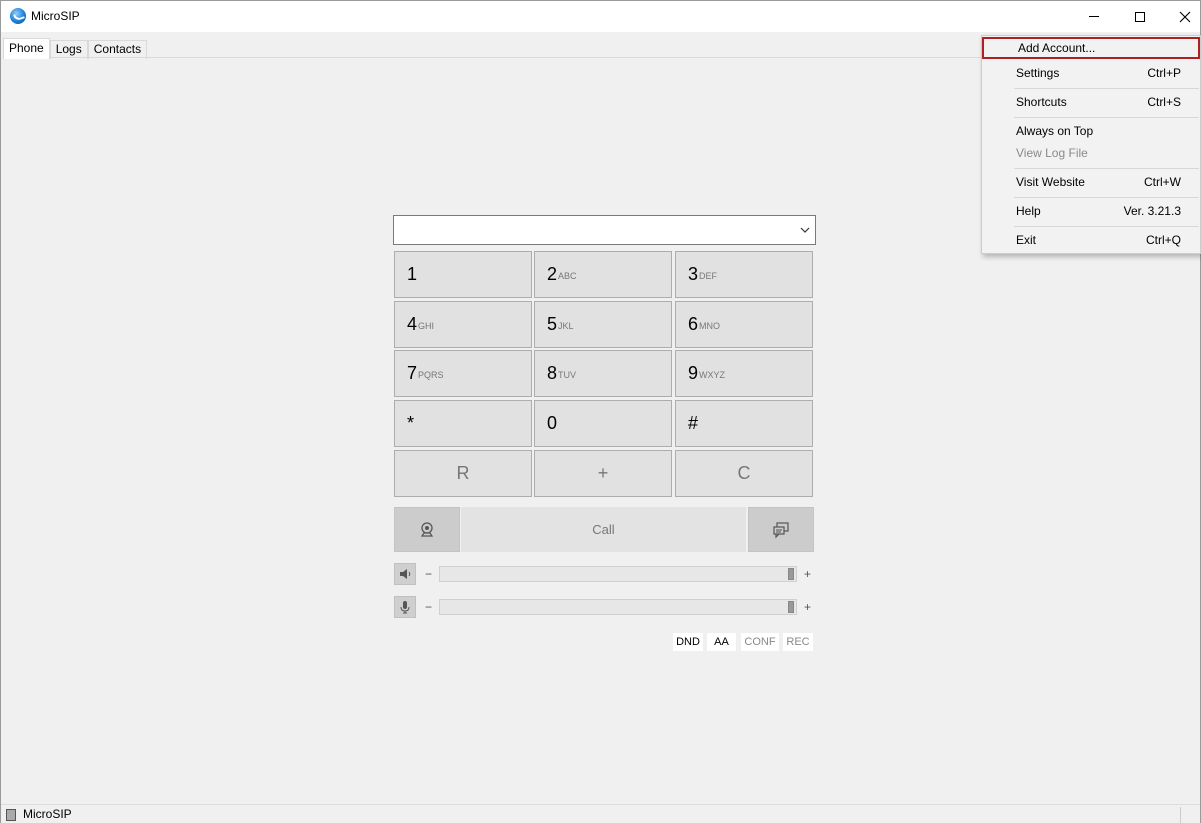 The height and width of the screenshot is (823, 1201). I want to click on key-digit: 4, so click(412, 324).